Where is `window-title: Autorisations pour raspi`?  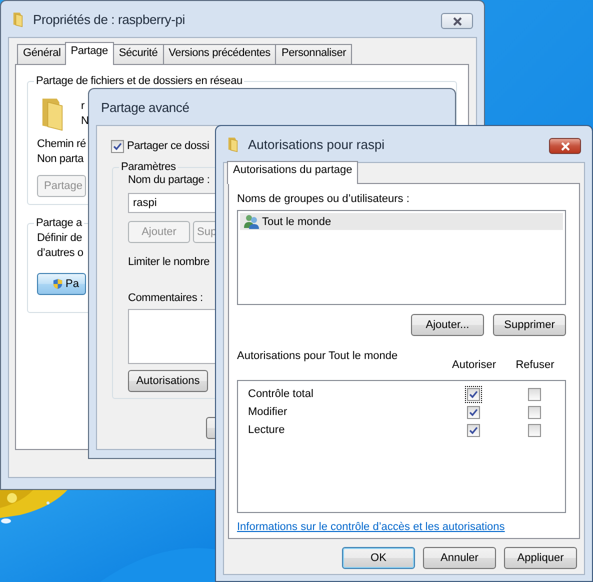 window-title: Autorisations pour raspi is located at coordinates (316, 144).